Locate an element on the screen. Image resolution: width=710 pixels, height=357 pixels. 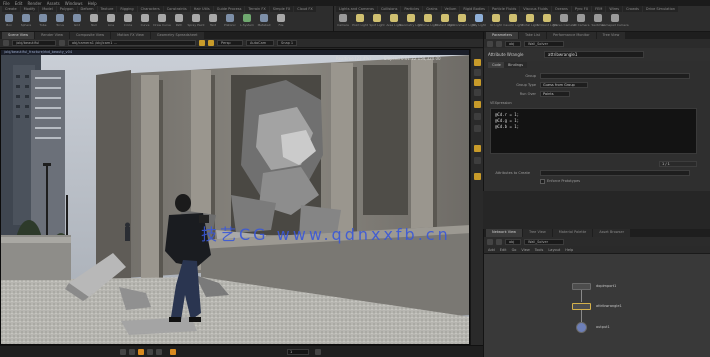
audio-icon is located at coordinates (318, 352).